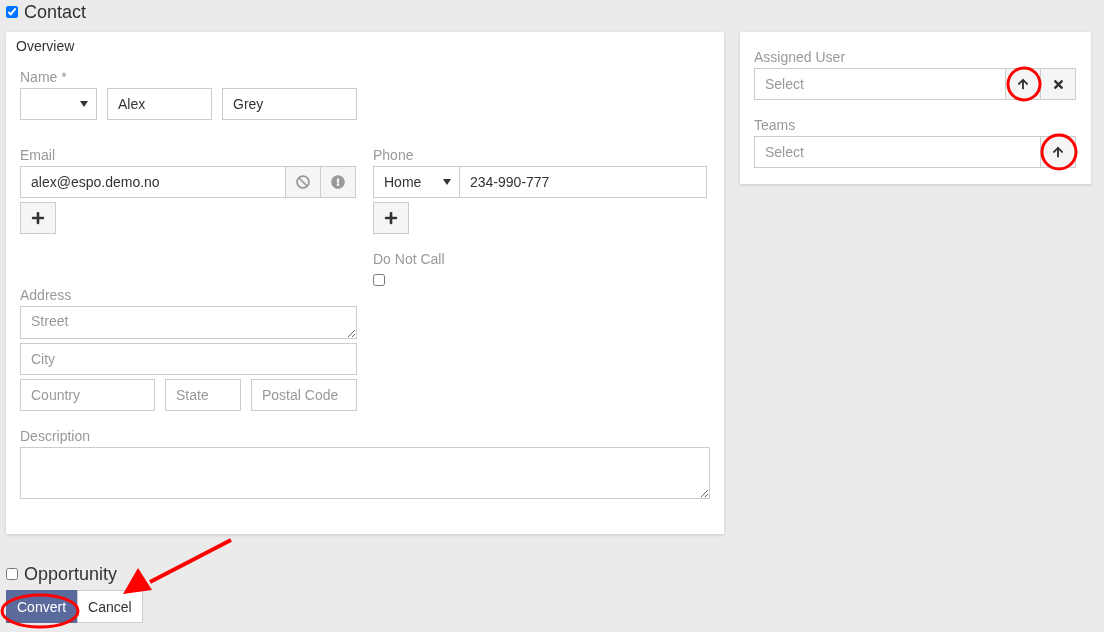 The height and width of the screenshot is (632, 1104). I want to click on exclamation-icon, so click(338, 182).